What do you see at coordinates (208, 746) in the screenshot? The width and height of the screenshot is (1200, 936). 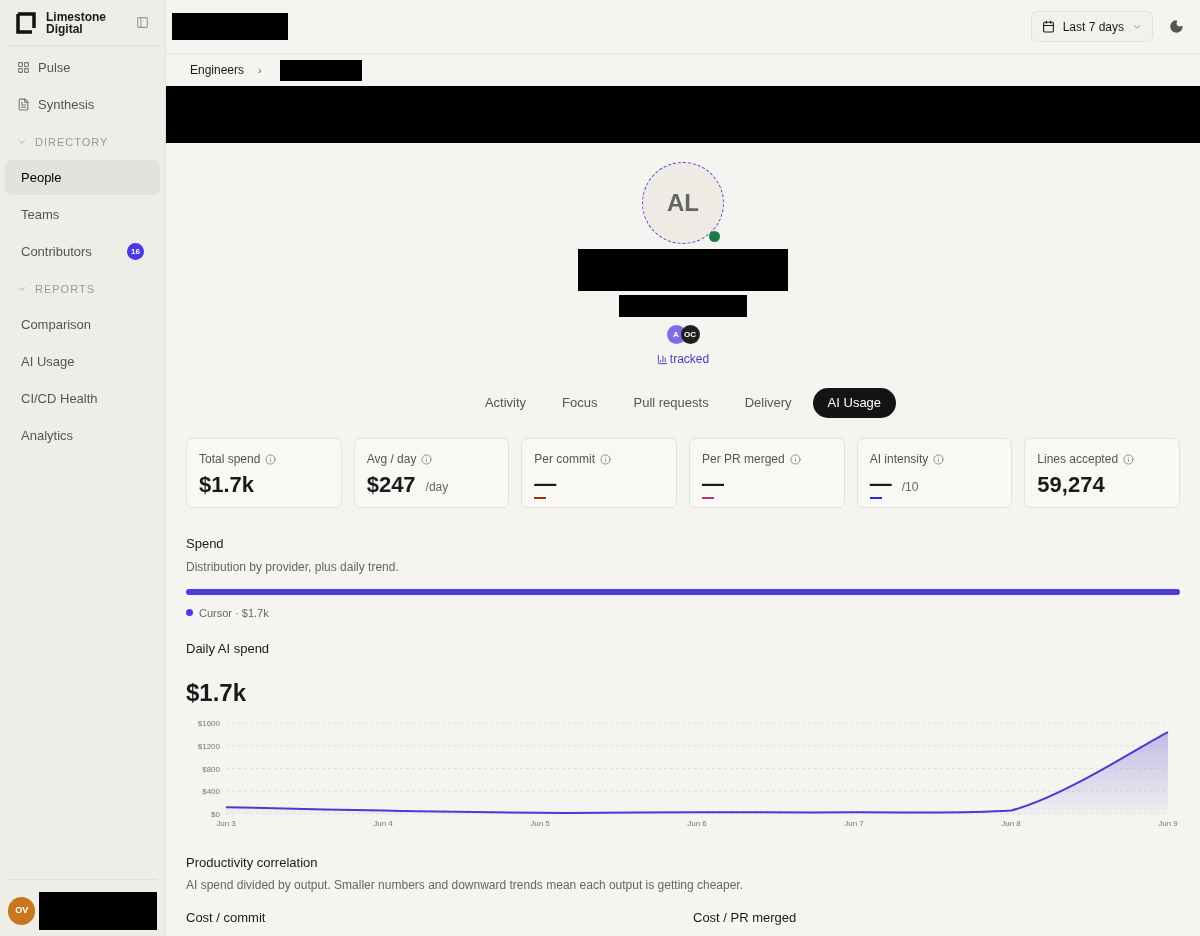 I see `y-tick-label: $1200` at bounding box center [208, 746].